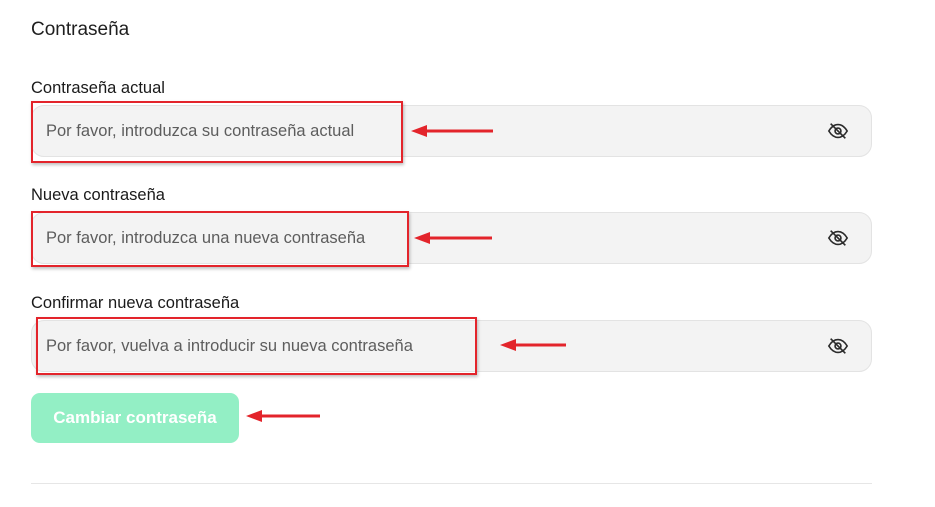  Describe the element at coordinates (80, 29) in the screenshot. I see `section-title: Contraseña` at that location.